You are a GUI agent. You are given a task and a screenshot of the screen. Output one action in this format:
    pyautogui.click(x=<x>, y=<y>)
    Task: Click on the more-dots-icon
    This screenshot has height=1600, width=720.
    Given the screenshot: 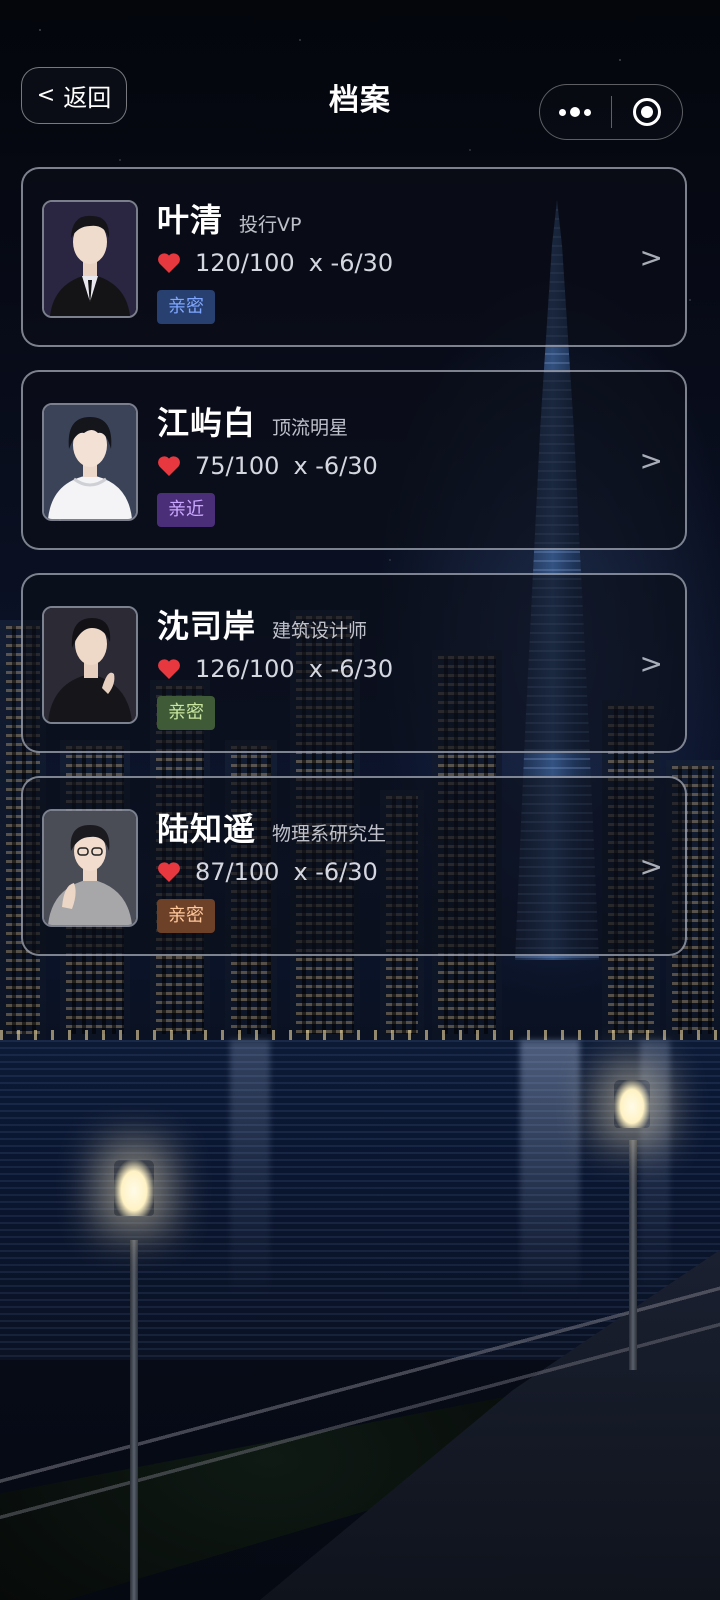 What is the action you would take?
    pyautogui.click(x=575, y=112)
    